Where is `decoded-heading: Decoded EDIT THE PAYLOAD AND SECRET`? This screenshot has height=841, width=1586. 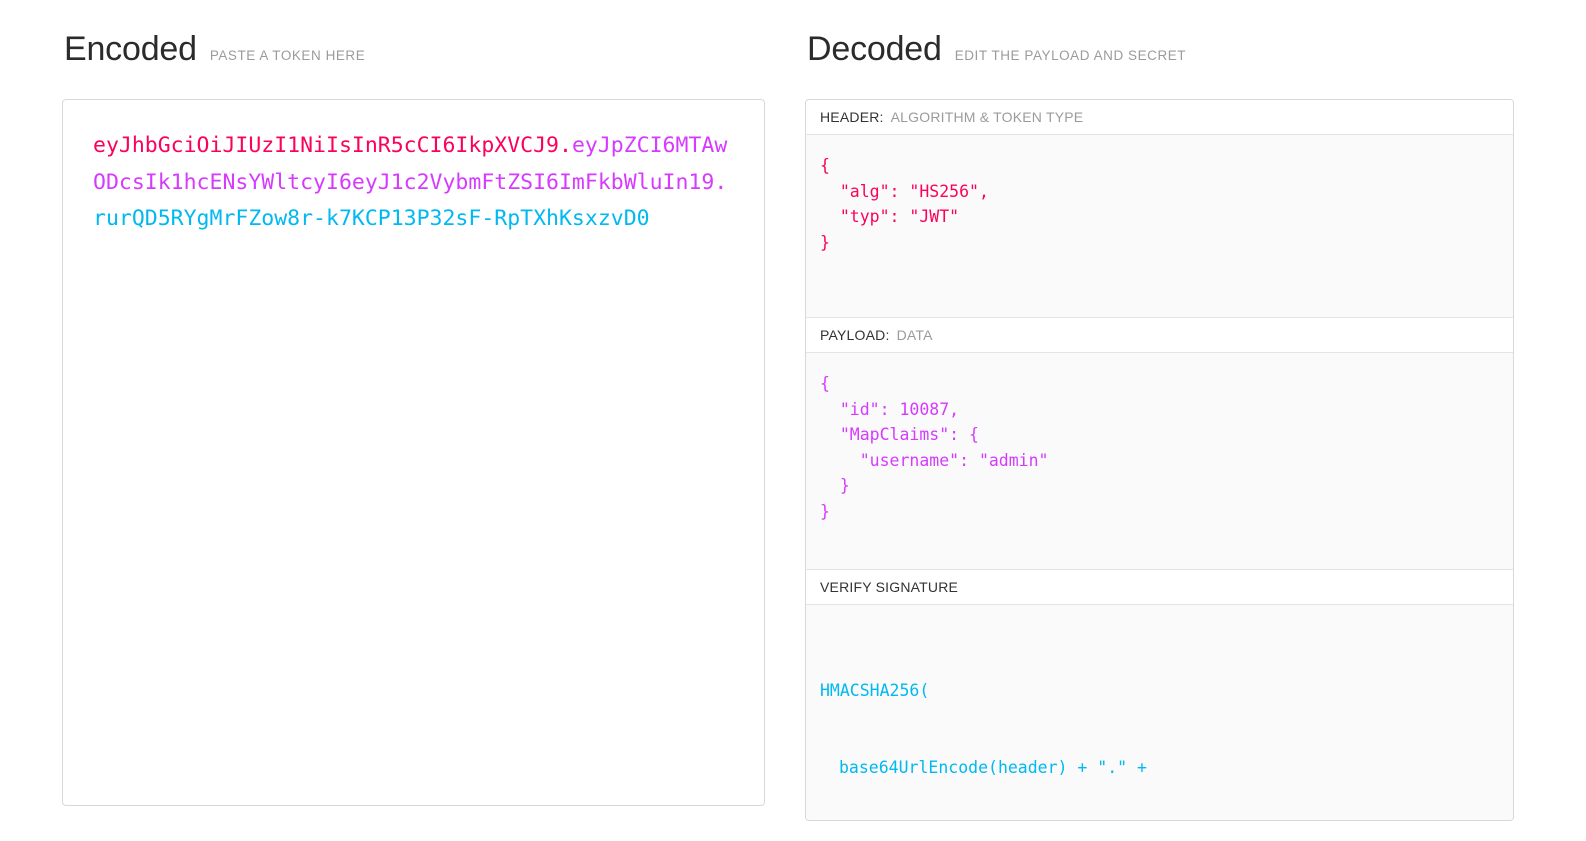
decoded-heading: Decoded EDIT THE PAYLOAD AND SECRET is located at coordinates (1159, 58).